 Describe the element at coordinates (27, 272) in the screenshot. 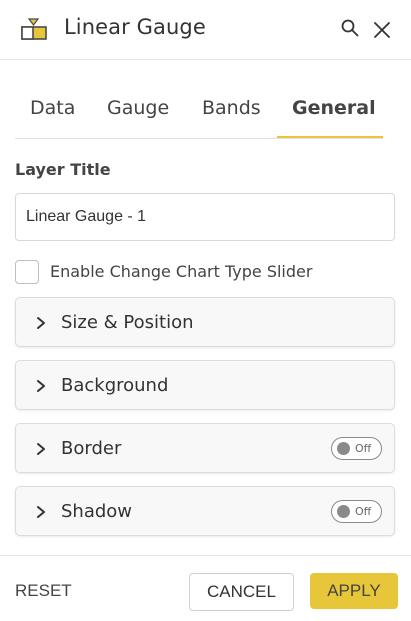

I see `change-chart-type-checkbox` at that location.